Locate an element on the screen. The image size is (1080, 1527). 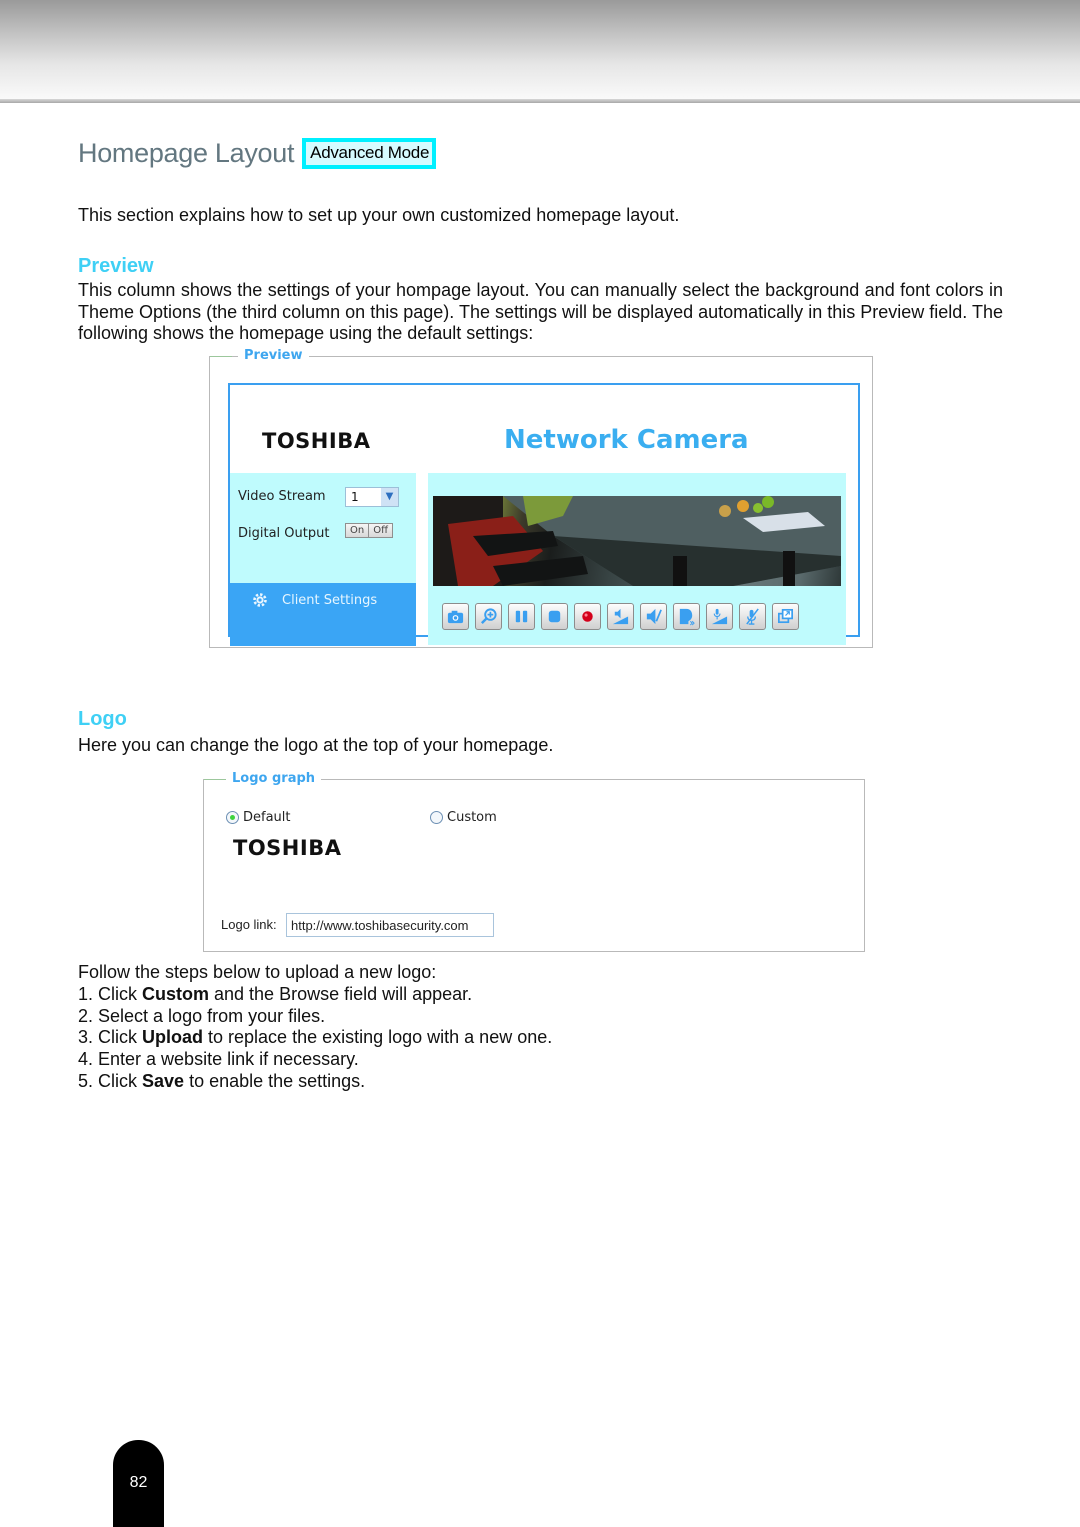
step-text: 5. Click is located at coordinates (110, 1080).